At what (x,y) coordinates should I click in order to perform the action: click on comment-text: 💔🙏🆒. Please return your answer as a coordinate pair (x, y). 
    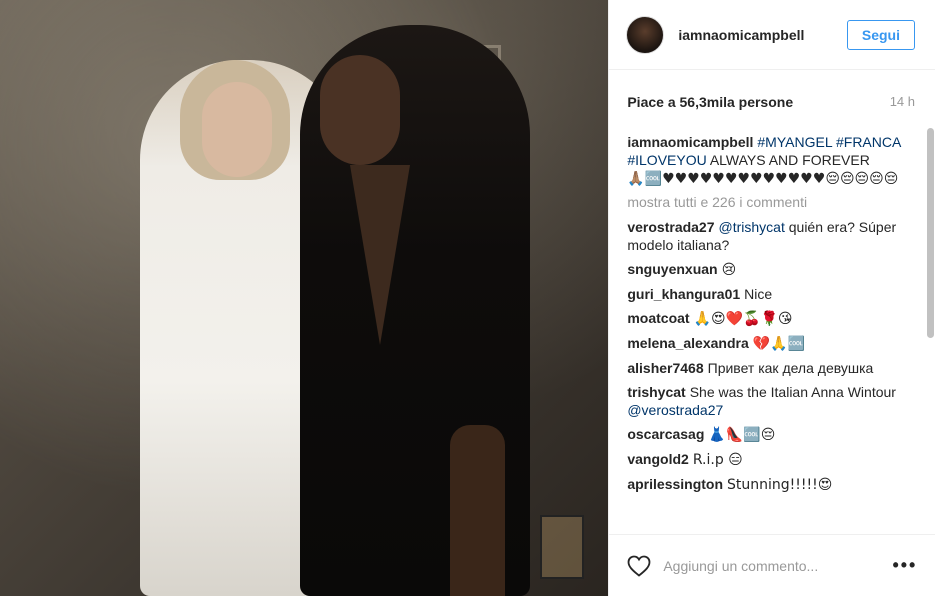
    Looking at the image, I should click on (779, 344).